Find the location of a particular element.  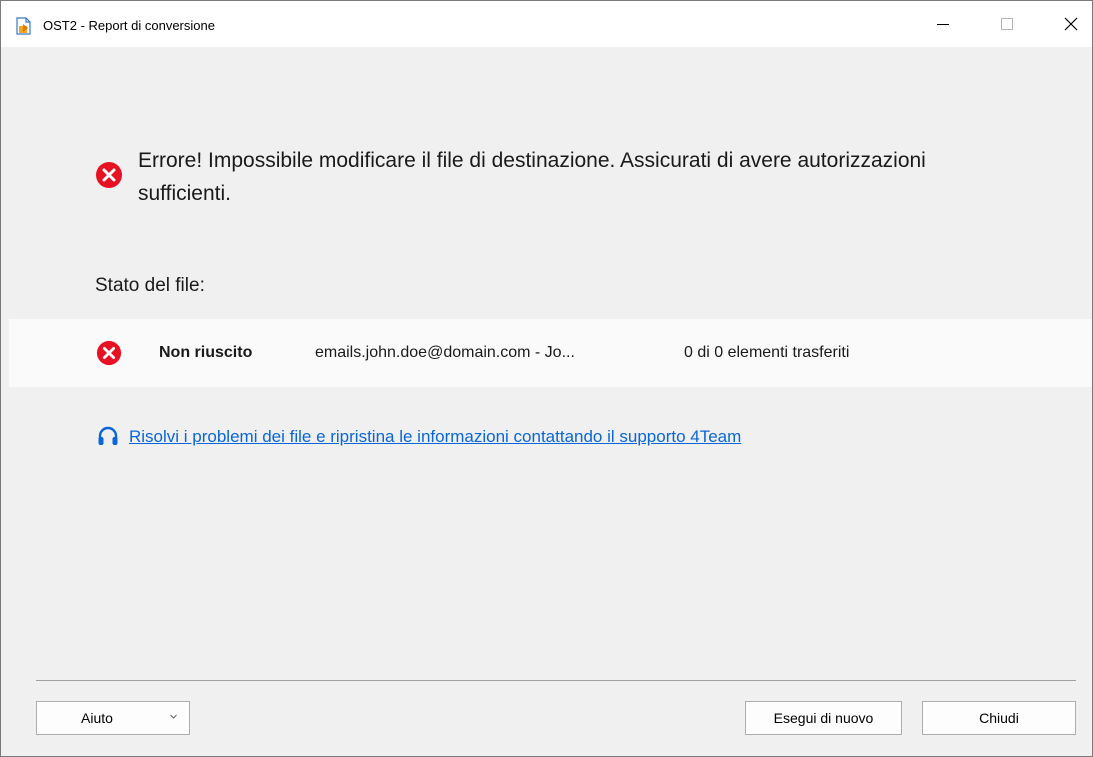

document-export-icon is located at coordinates (23, 26).